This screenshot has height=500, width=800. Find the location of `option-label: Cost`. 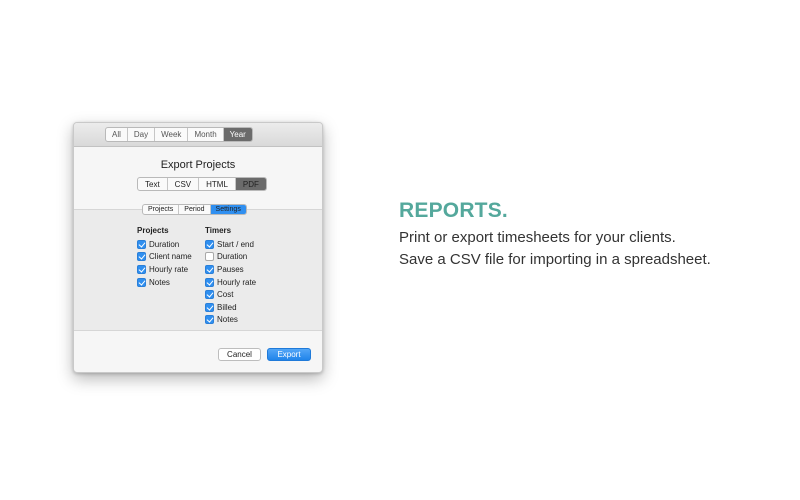

option-label: Cost is located at coordinates (225, 295).